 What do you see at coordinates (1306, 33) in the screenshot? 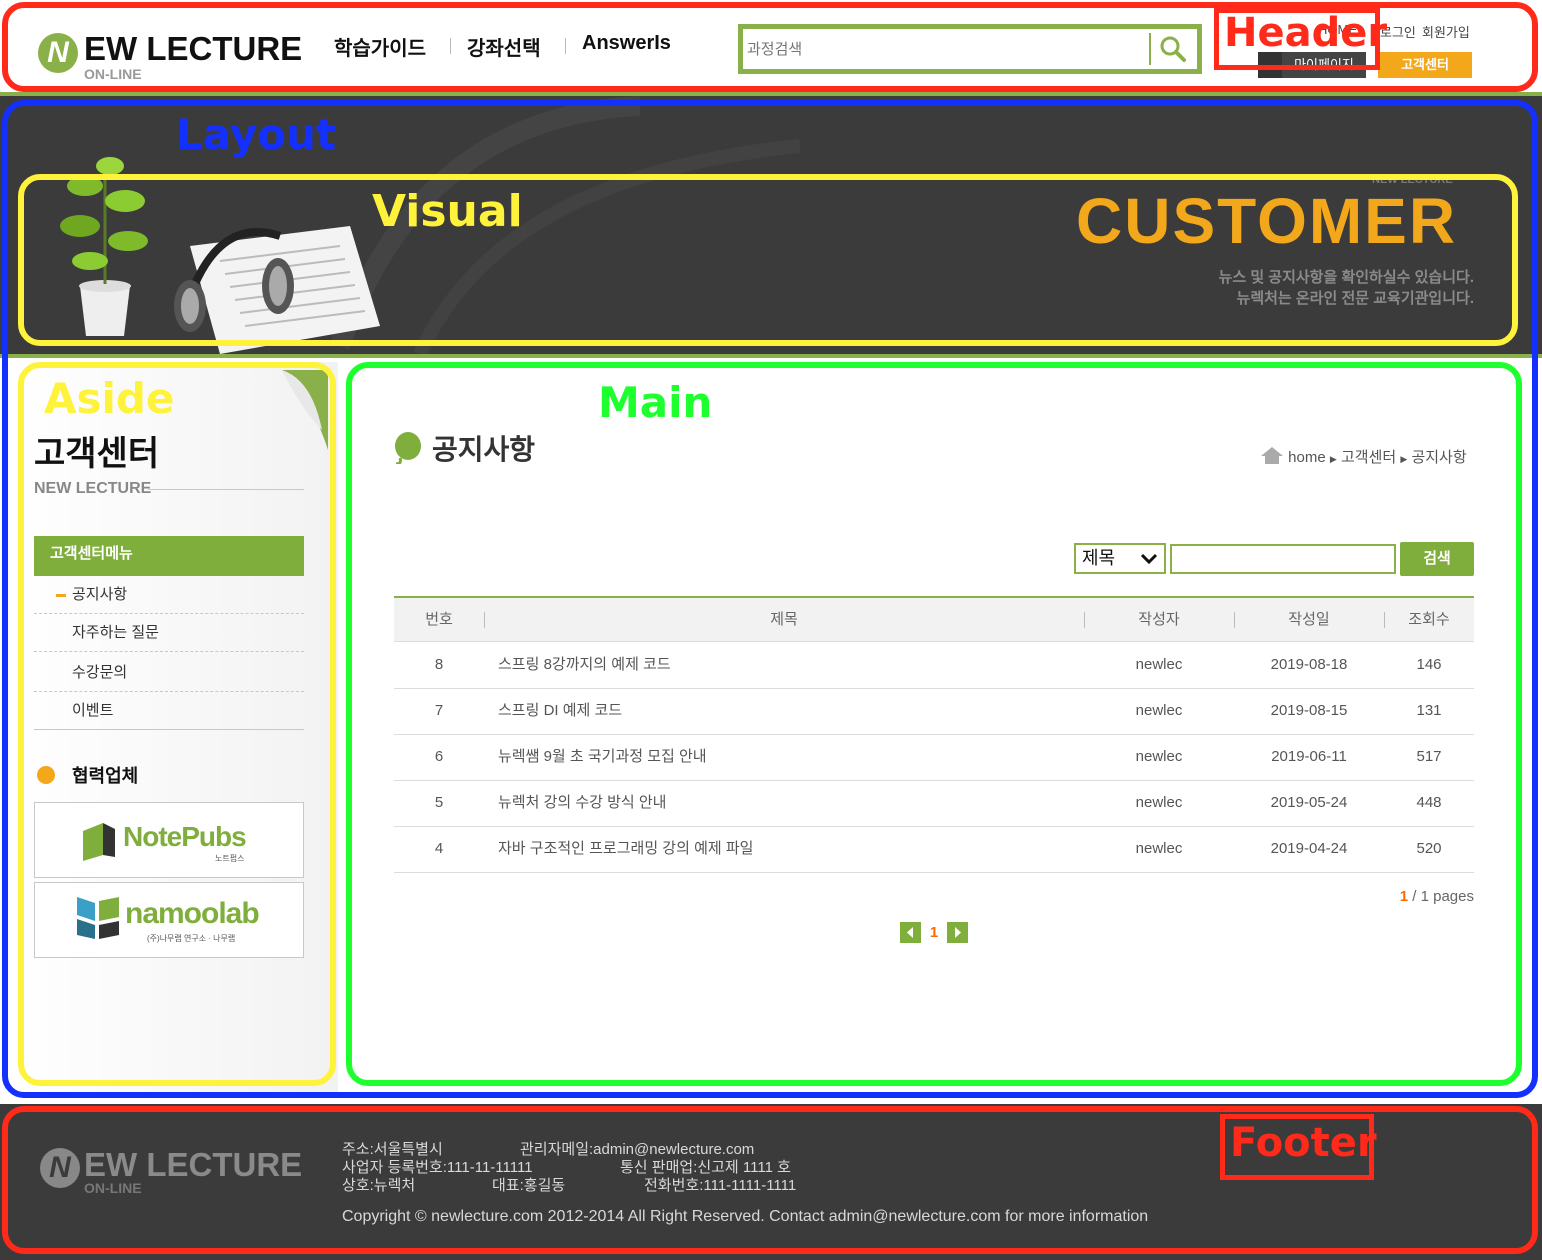
I see `header-annotation-label: Header` at bounding box center [1306, 33].